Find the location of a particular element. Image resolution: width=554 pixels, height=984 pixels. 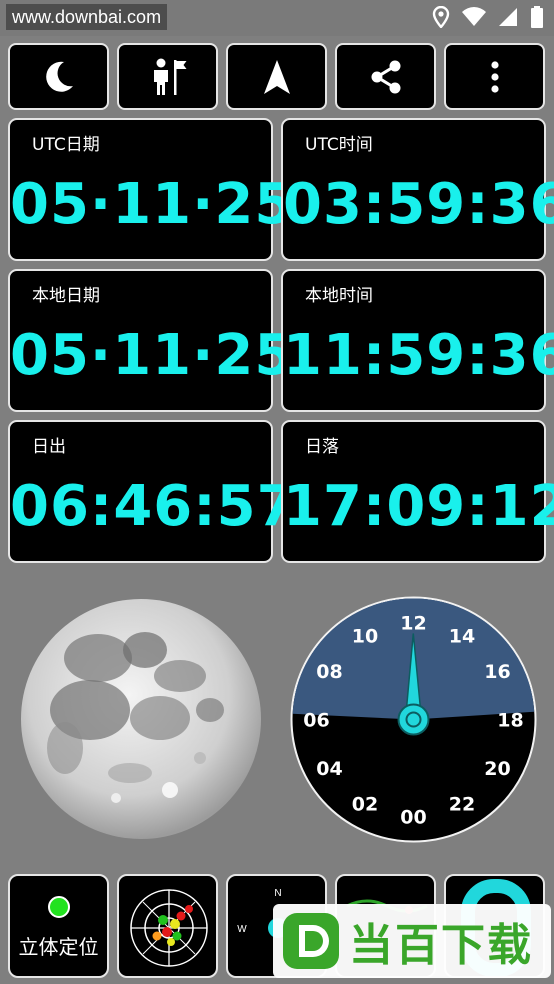

battery-icon is located at coordinates (537, 17).